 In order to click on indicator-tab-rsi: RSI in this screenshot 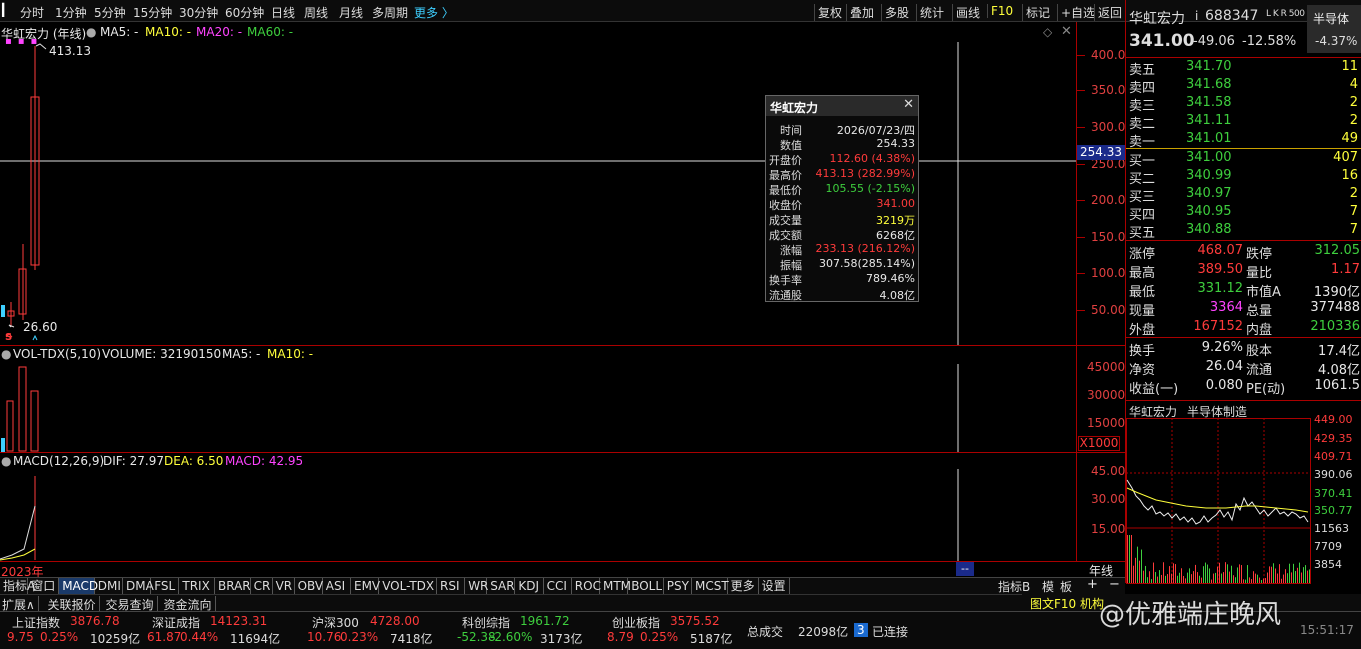, I will do `click(451, 586)`.